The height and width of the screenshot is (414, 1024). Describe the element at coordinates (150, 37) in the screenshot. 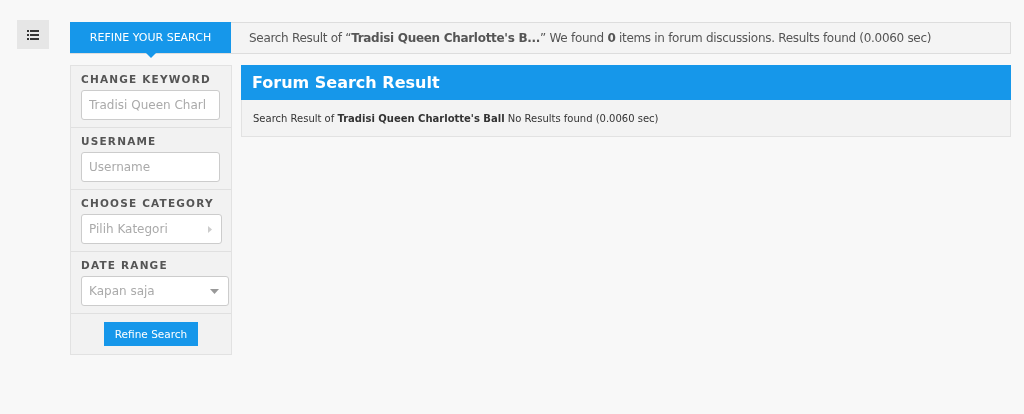

I see `refine-tab: REFINE YOUR SEARCH` at that location.